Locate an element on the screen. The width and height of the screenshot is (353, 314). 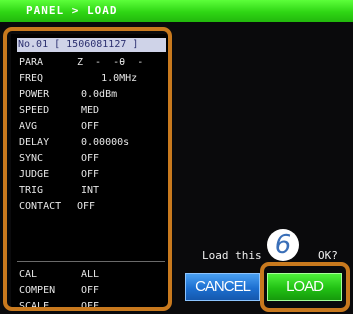
load-button-highlight-frame is located at coordinates (305, 287).